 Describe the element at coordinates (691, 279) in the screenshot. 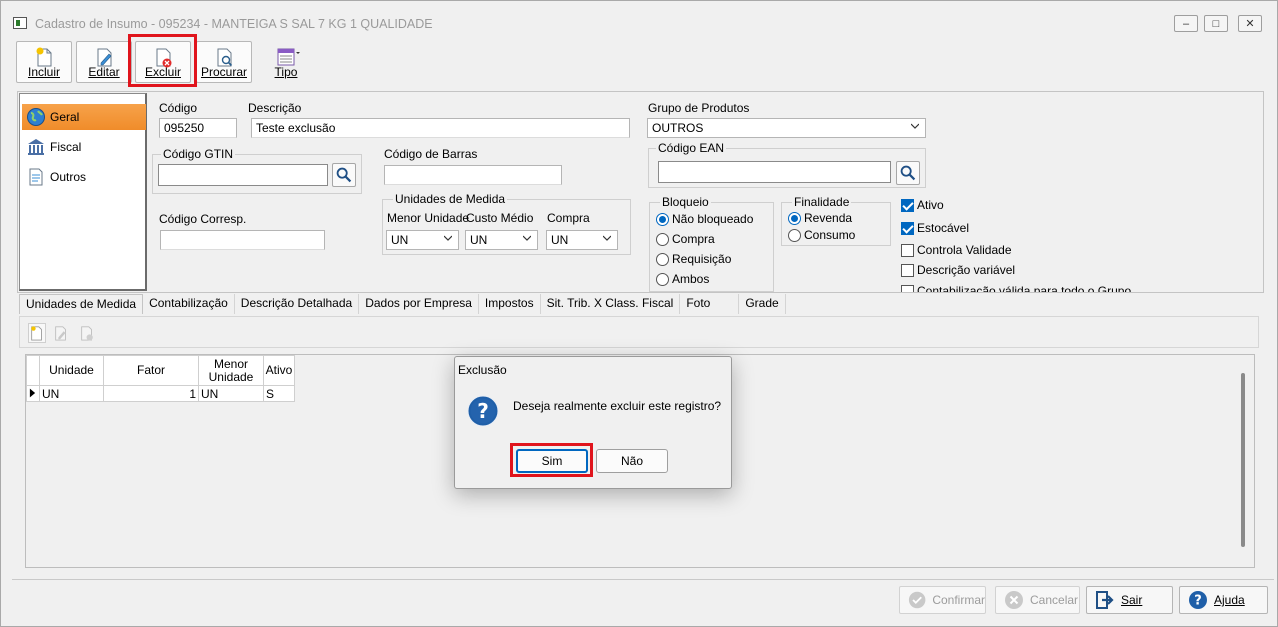

I see `radio-label: Ambos` at that location.